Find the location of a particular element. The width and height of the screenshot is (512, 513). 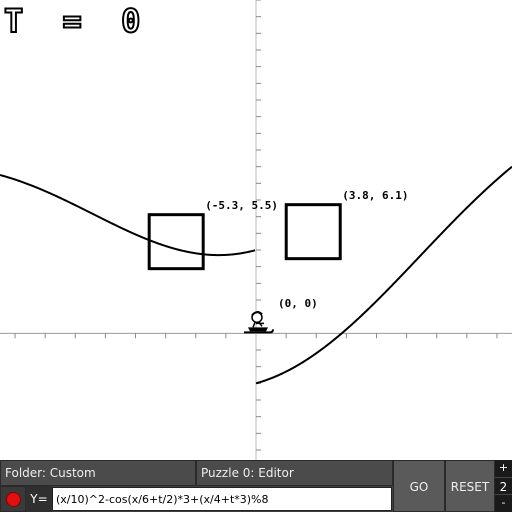

speed-increase-button: + is located at coordinates (503, 468).